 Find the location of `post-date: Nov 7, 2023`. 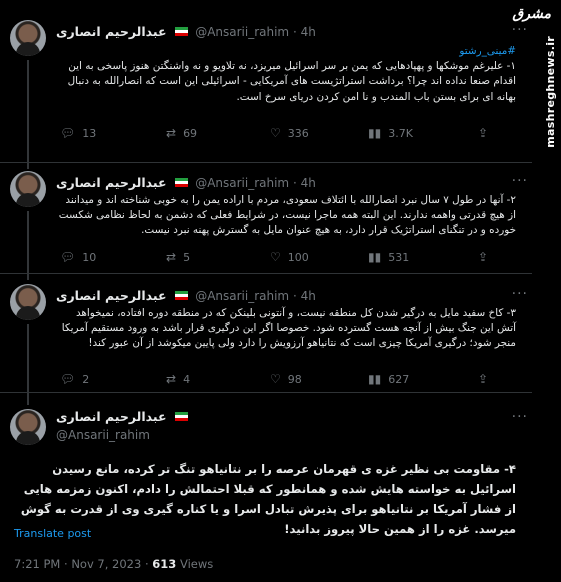

post-date: Nov 7, 2023 is located at coordinates (106, 564).